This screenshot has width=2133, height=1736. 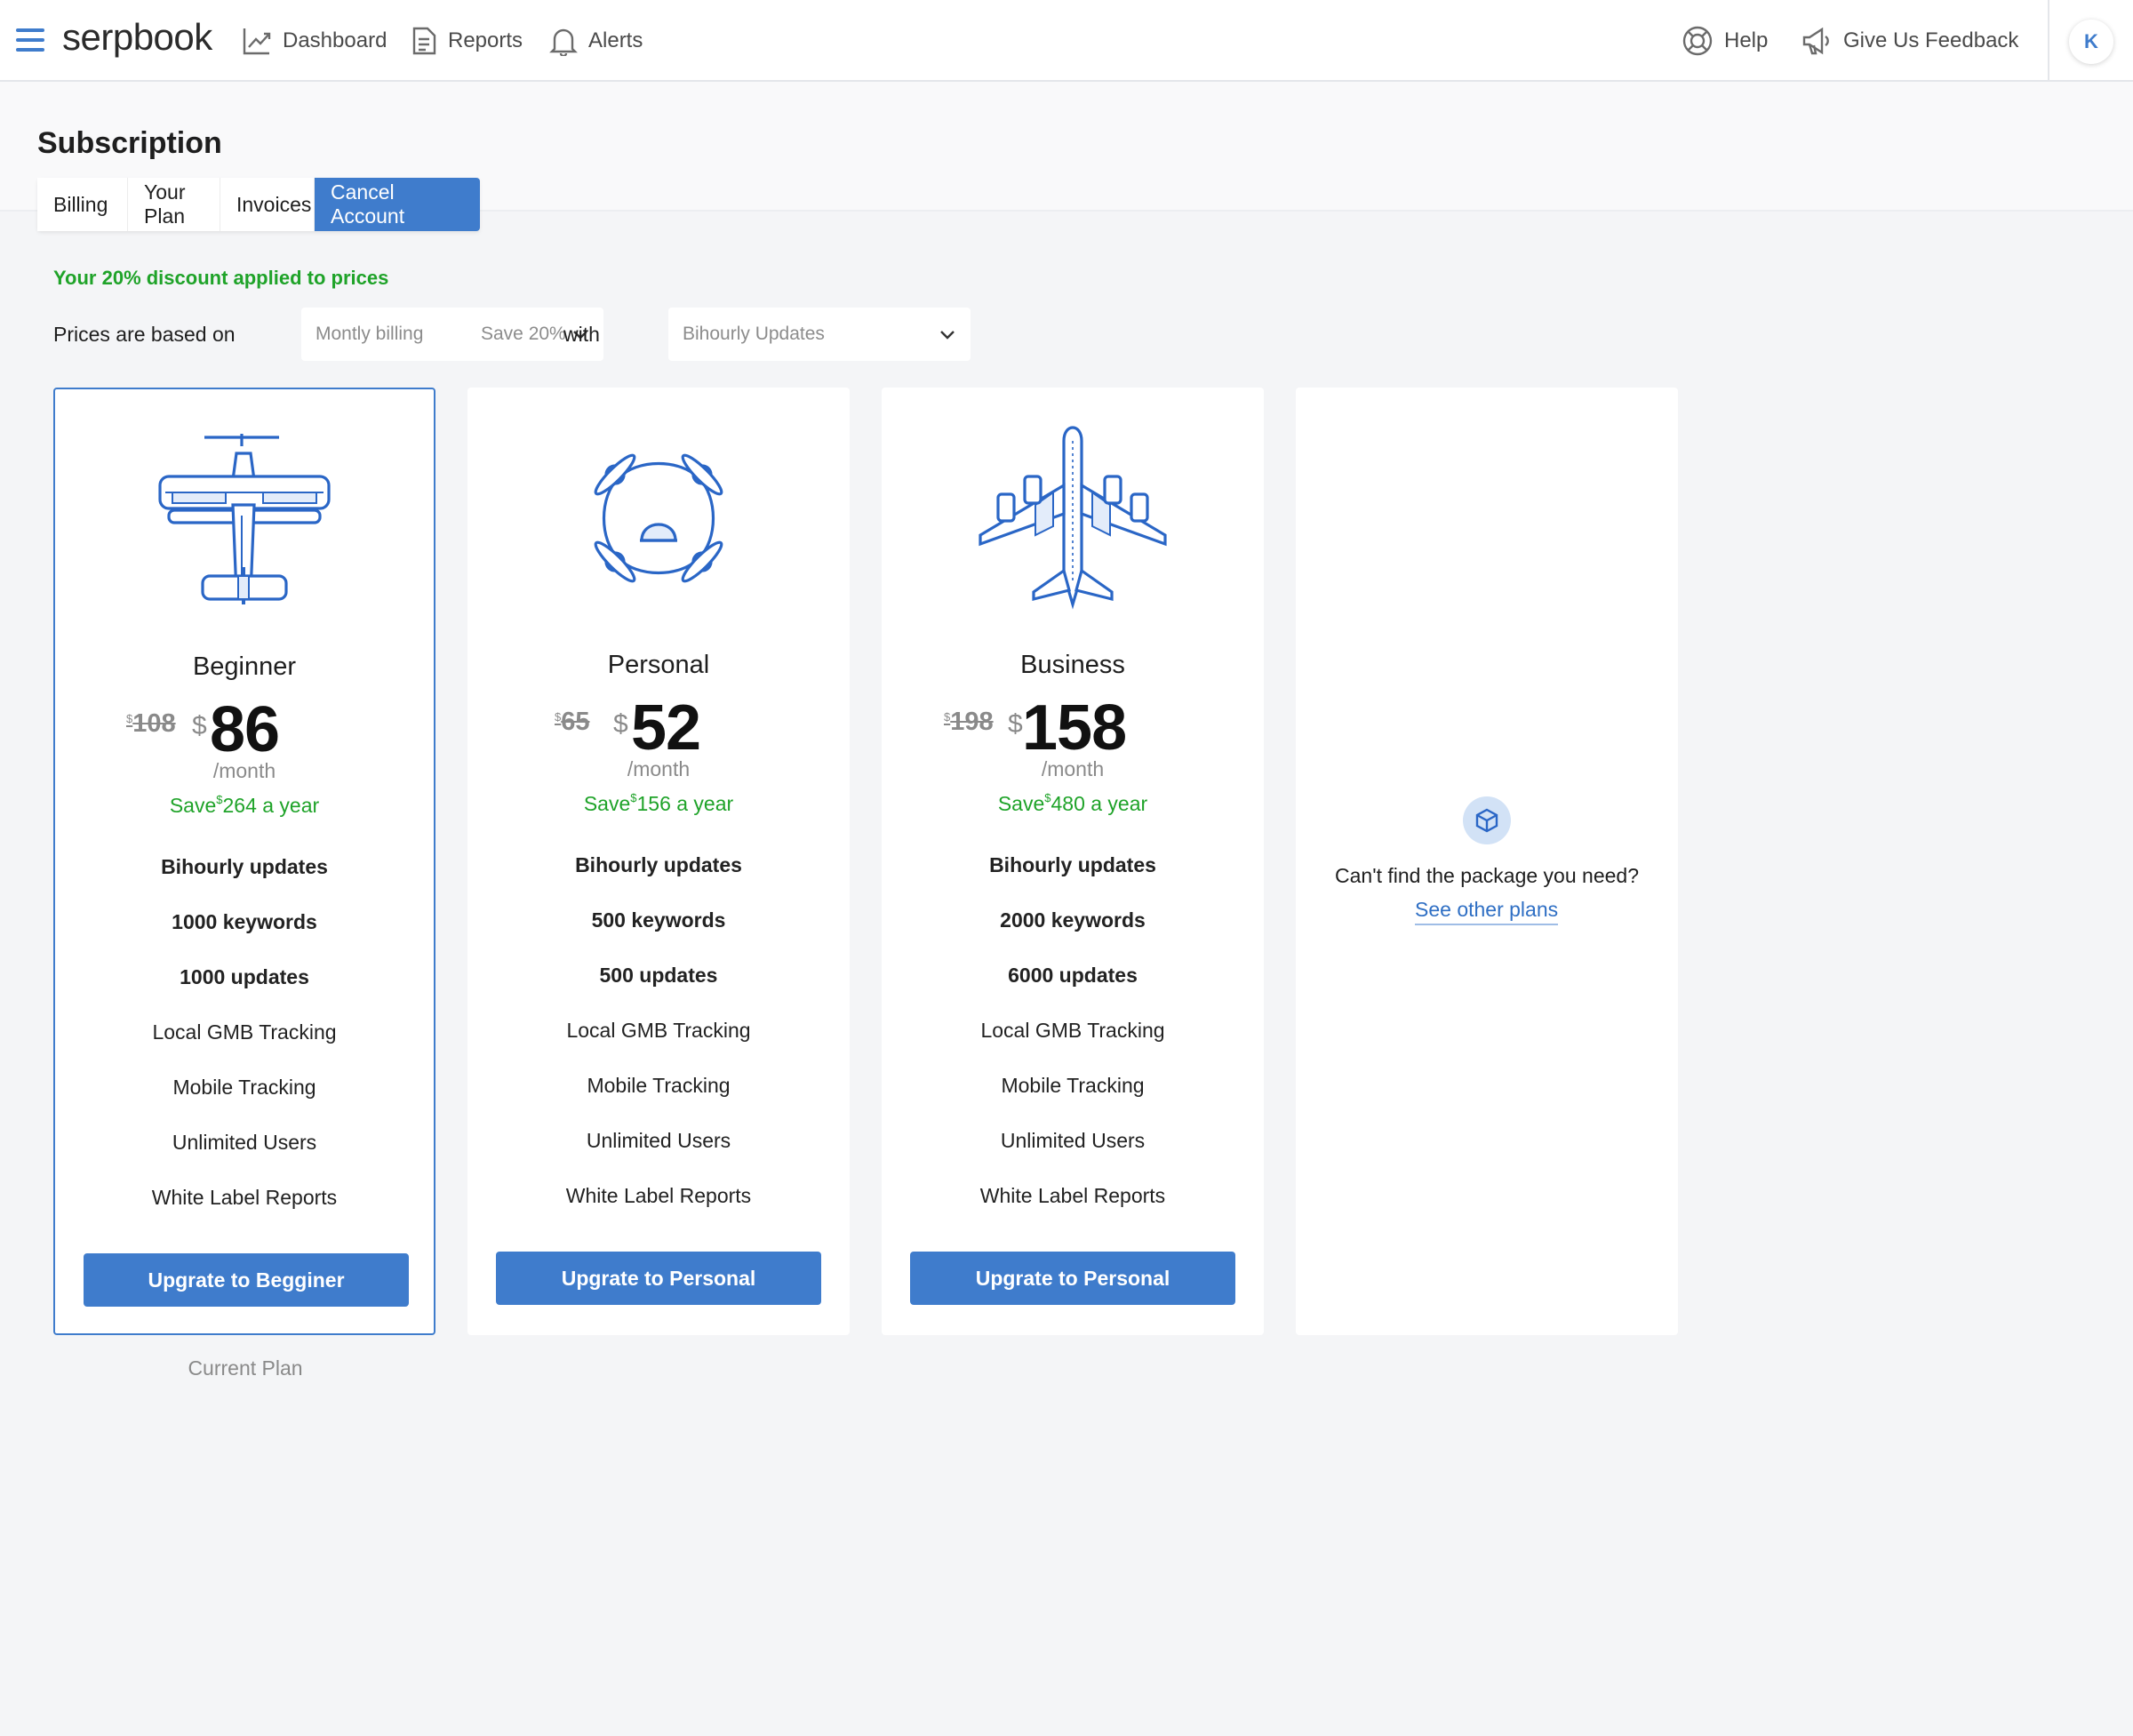 I want to click on current-plan-label: Current Plan, so click(x=245, y=1368).